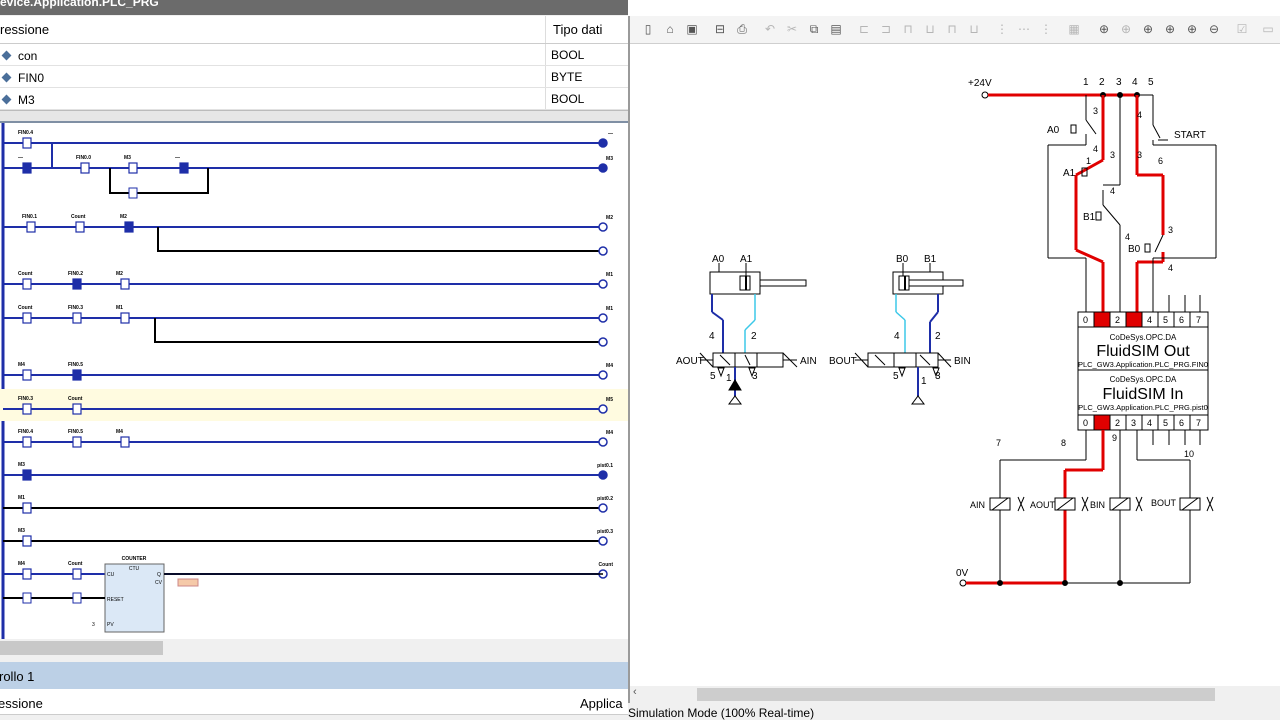 Image resolution: width=1280 pixels, height=720 pixels. Describe the element at coordinates (1024, 29) in the screenshot. I see `distribute-h-icon: ⋯` at that location.